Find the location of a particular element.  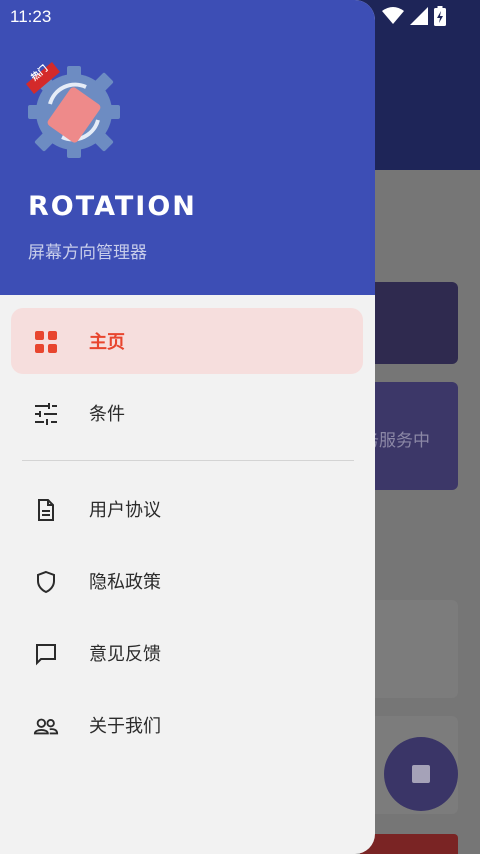

wifi-icon is located at coordinates (393, 15).